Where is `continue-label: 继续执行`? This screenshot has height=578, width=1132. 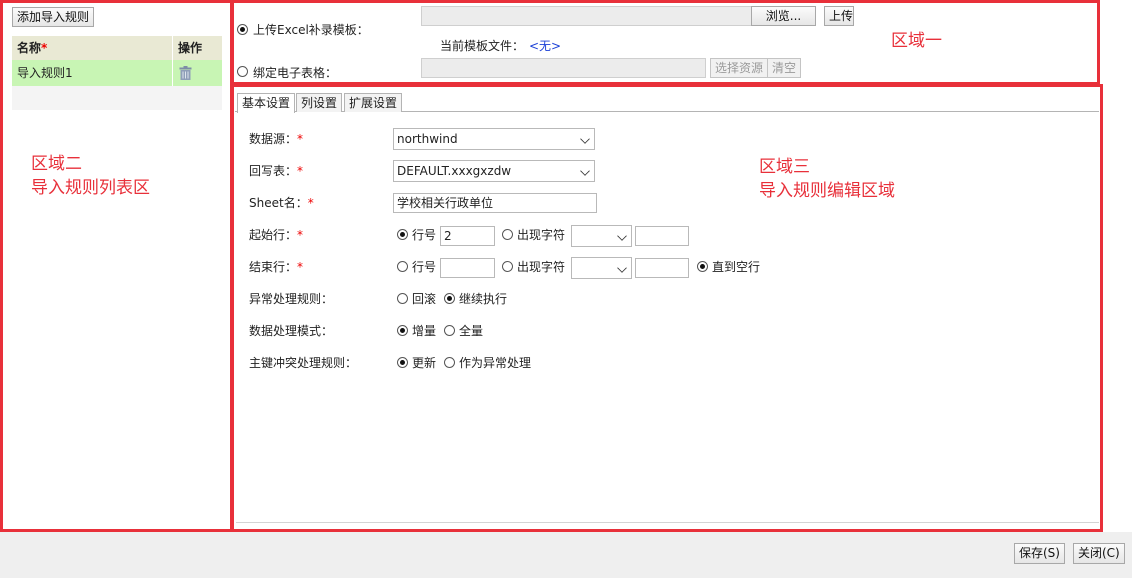 continue-label: 继续执行 is located at coordinates (483, 299).